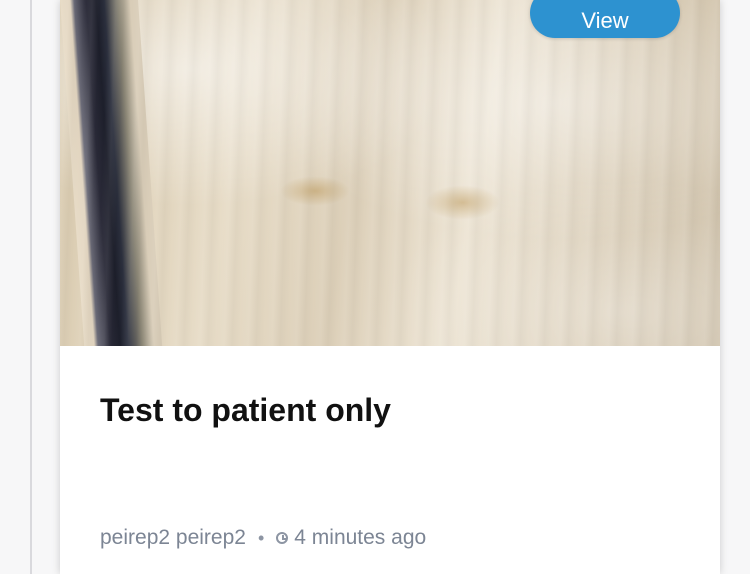  I want to click on timestamp: 4 minutes ago, so click(351, 538).